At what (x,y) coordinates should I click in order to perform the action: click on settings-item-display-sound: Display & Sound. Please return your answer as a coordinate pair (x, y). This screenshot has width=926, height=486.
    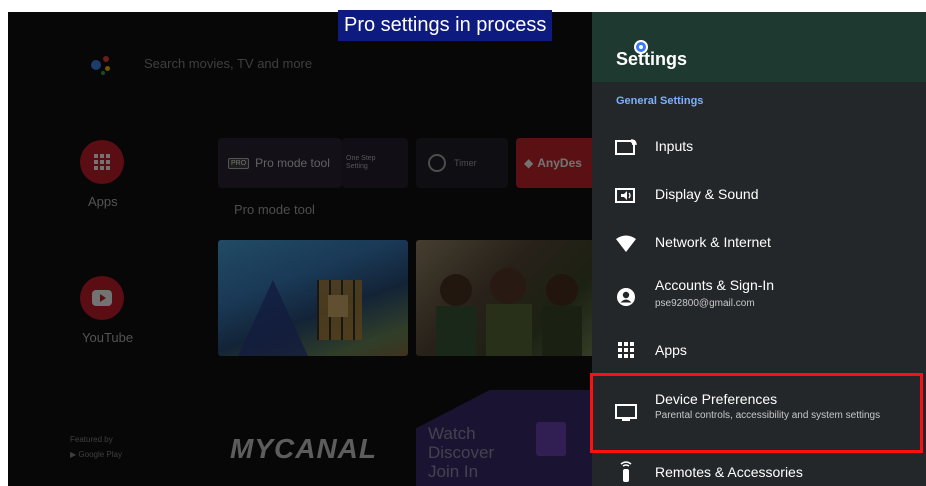
    Looking at the image, I should click on (759, 196).